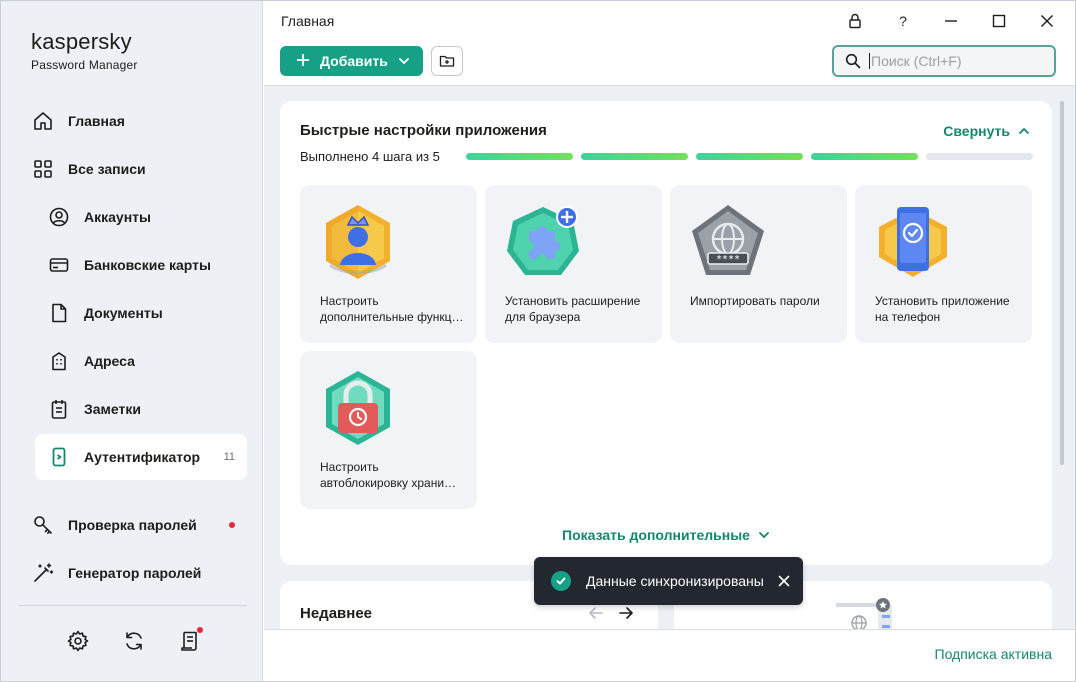 The width and height of the screenshot is (1076, 682). I want to click on tile-label: Импортировать пароли, so click(755, 301).